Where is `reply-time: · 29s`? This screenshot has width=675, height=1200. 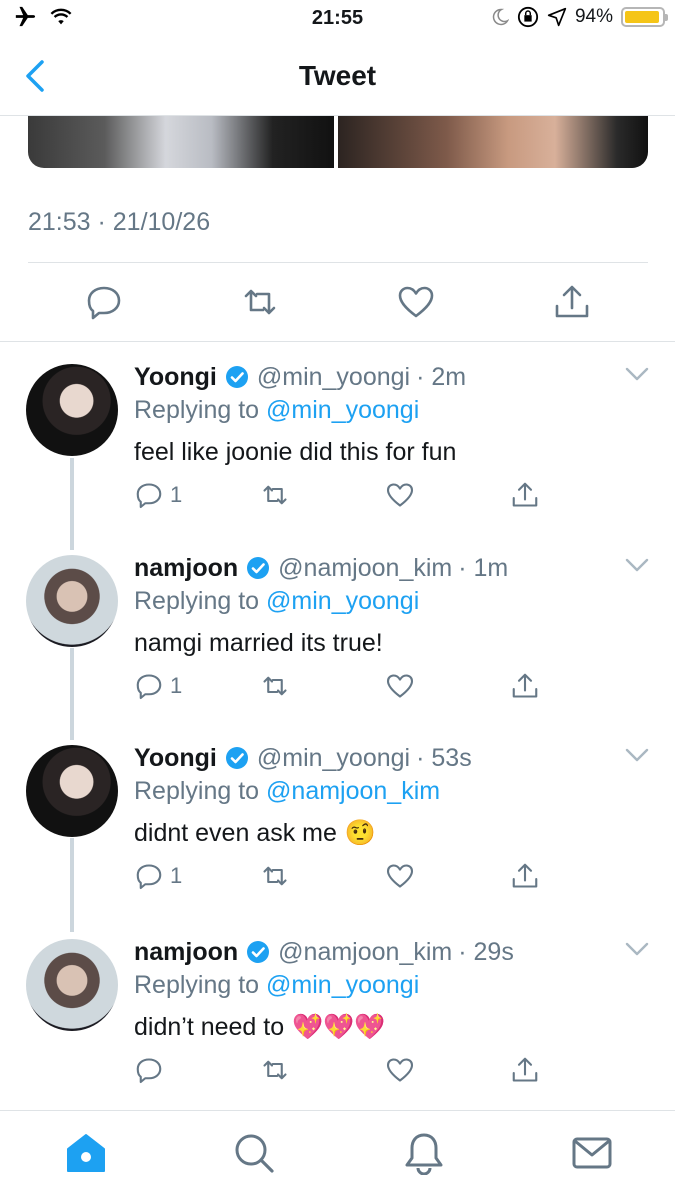
reply-time: · 29s is located at coordinates (486, 951).